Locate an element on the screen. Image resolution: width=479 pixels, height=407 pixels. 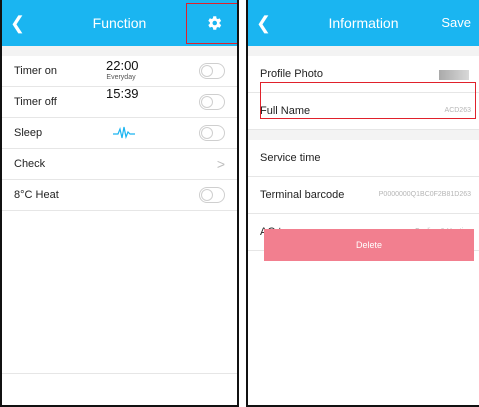
full-name-highlight is located at coordinates (368, 100).